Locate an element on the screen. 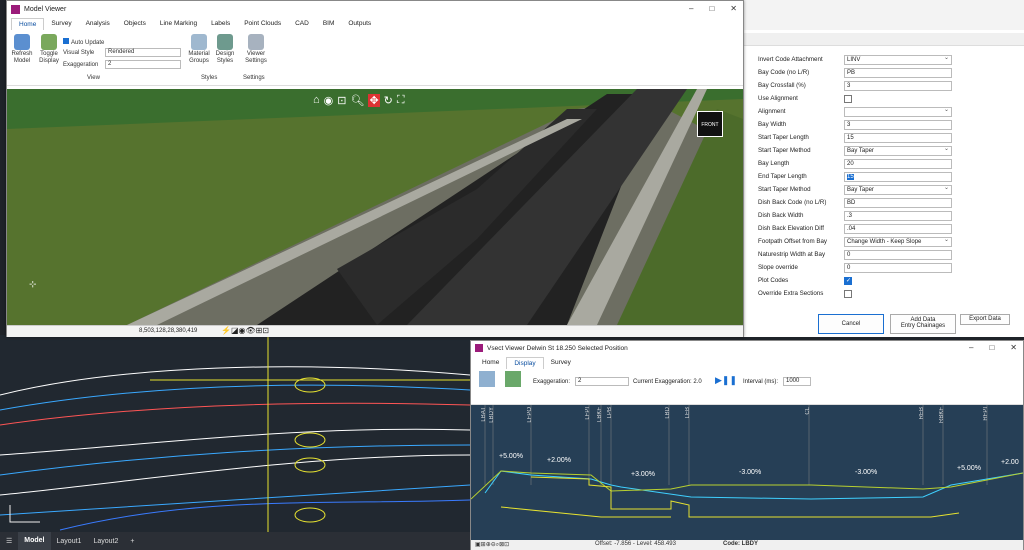 This screenshot has height=550, width=1024. add-section-icon is located at coordinates (513, 379).